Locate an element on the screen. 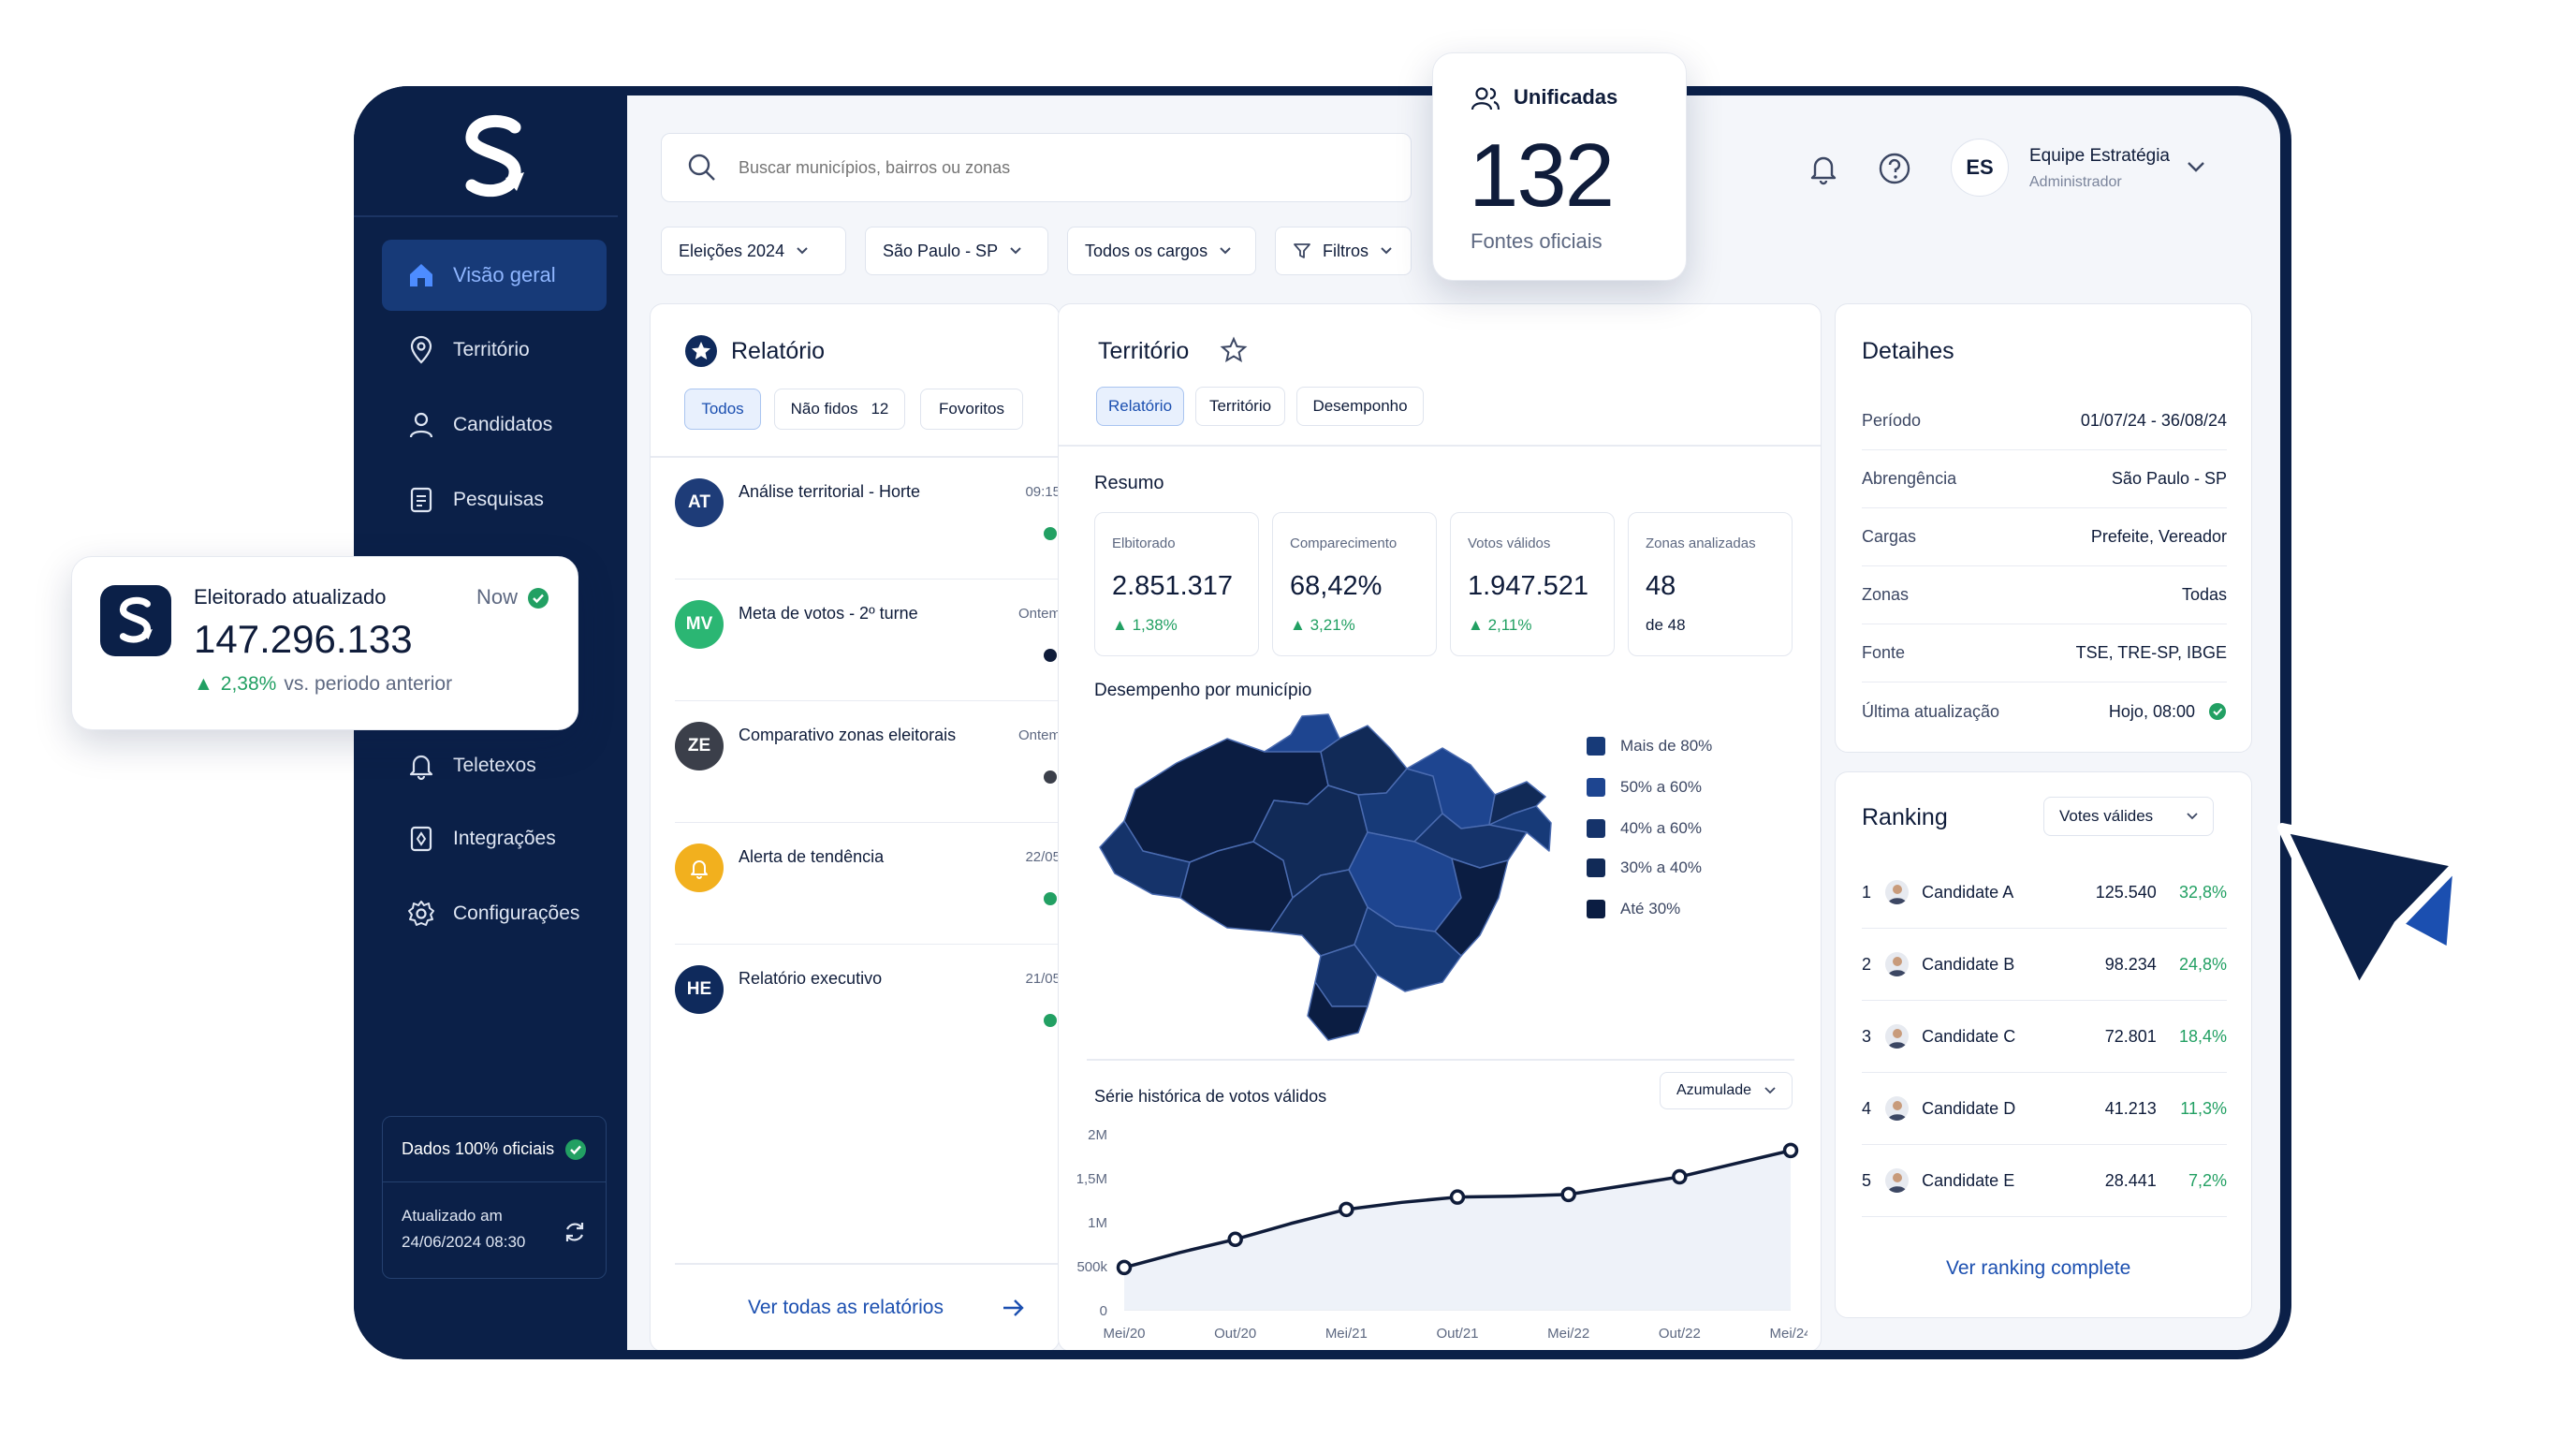 The image size is (2576, 1438). ranking-row: 5 Candidate E 28.441 7,2% is located at coordinates (2045, 1181).